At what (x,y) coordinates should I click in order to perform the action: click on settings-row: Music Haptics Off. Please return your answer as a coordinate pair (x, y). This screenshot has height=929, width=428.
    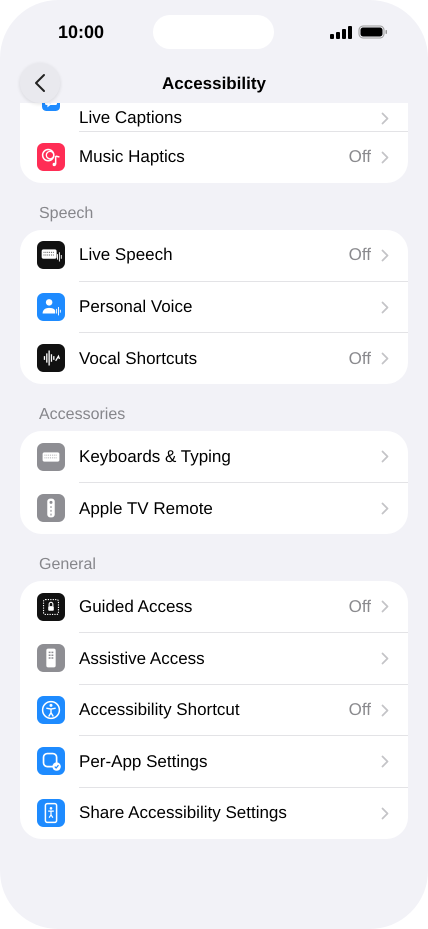
    Looking at the image, I should click on (214, 156).